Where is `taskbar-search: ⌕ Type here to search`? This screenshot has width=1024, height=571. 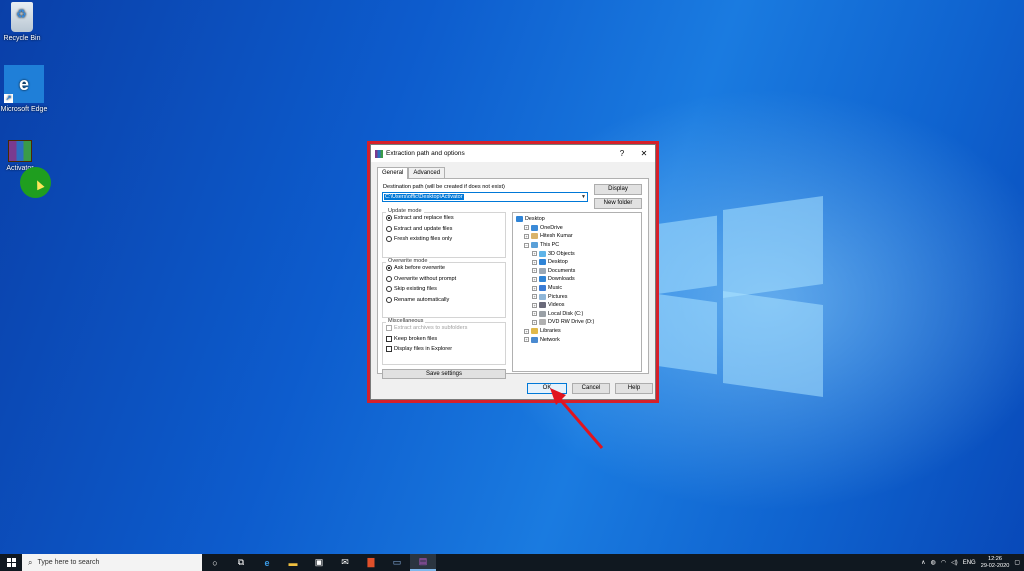 taskbar-search: ⌕ Type here to search is located at coordinates (112, 562).